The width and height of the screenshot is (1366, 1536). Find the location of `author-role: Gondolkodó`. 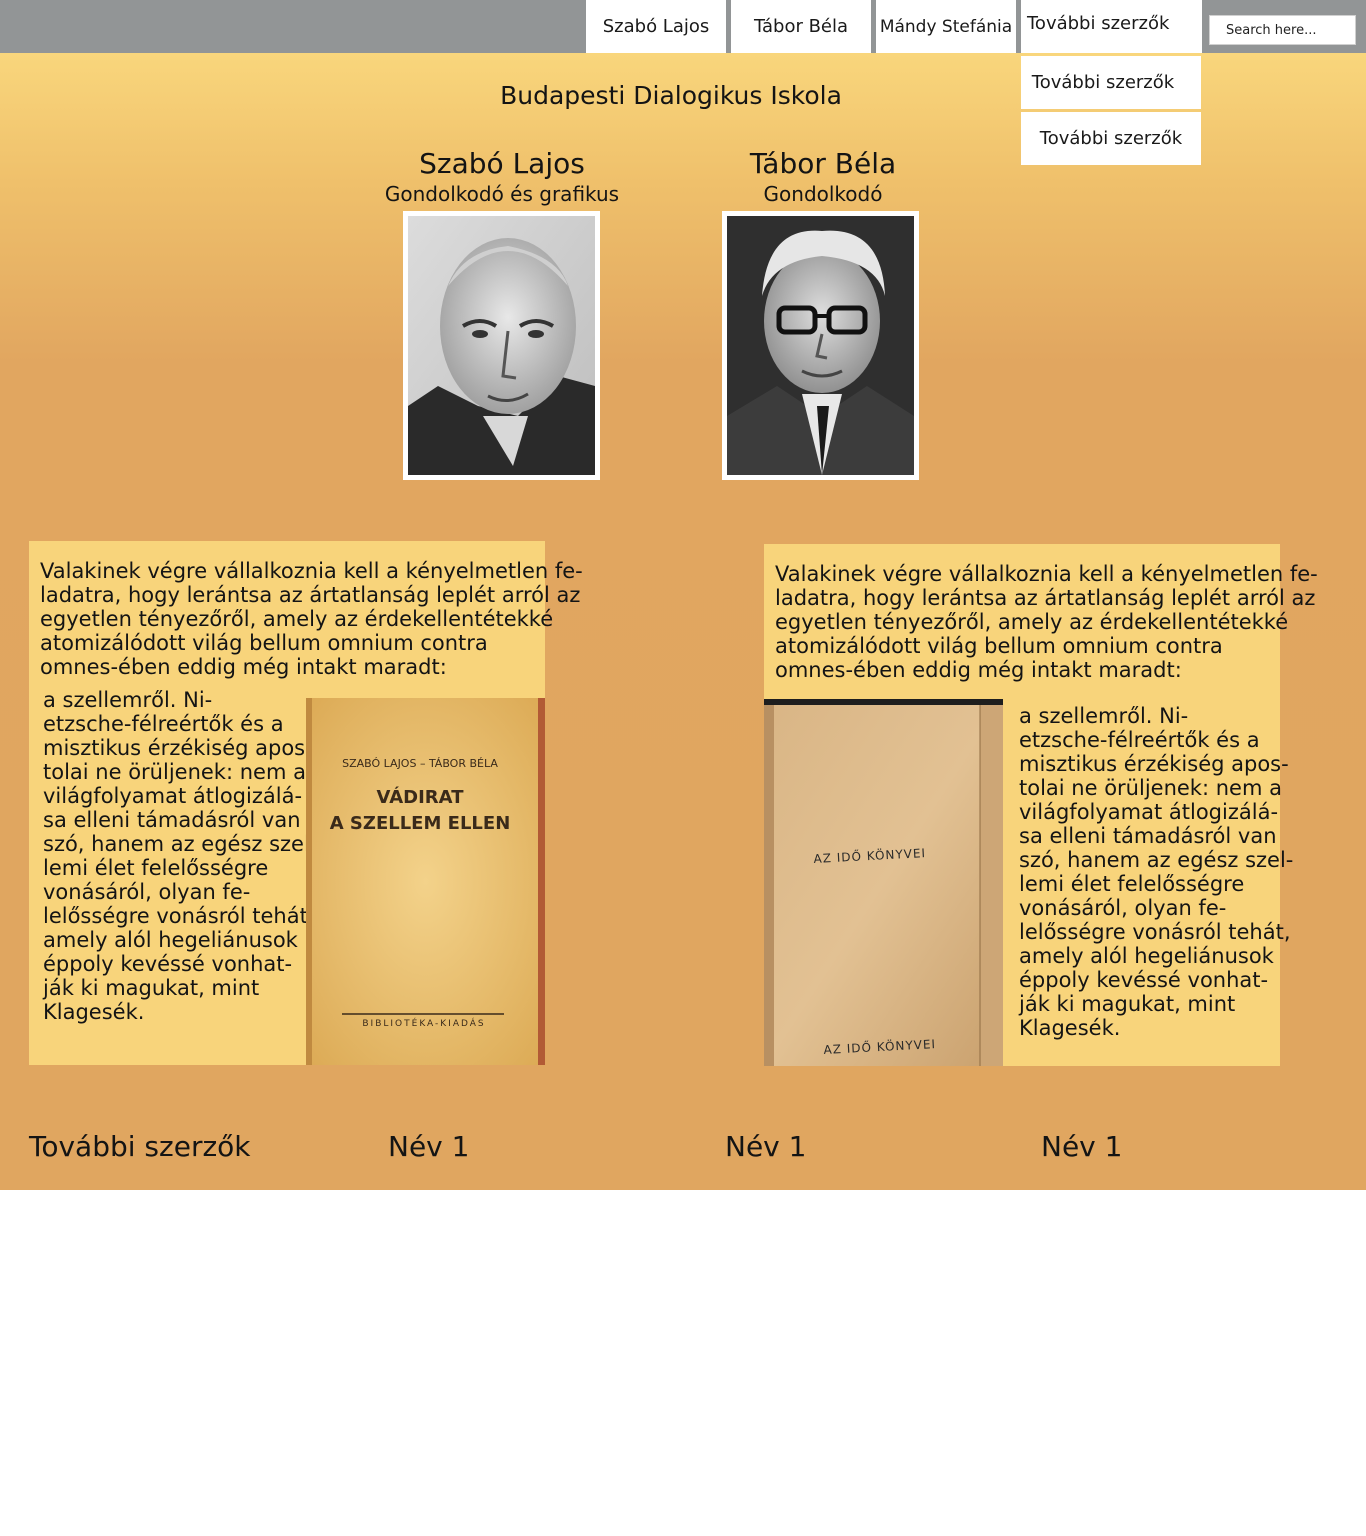

author-role: Gondolkodó is located at coordinates (823, 194).